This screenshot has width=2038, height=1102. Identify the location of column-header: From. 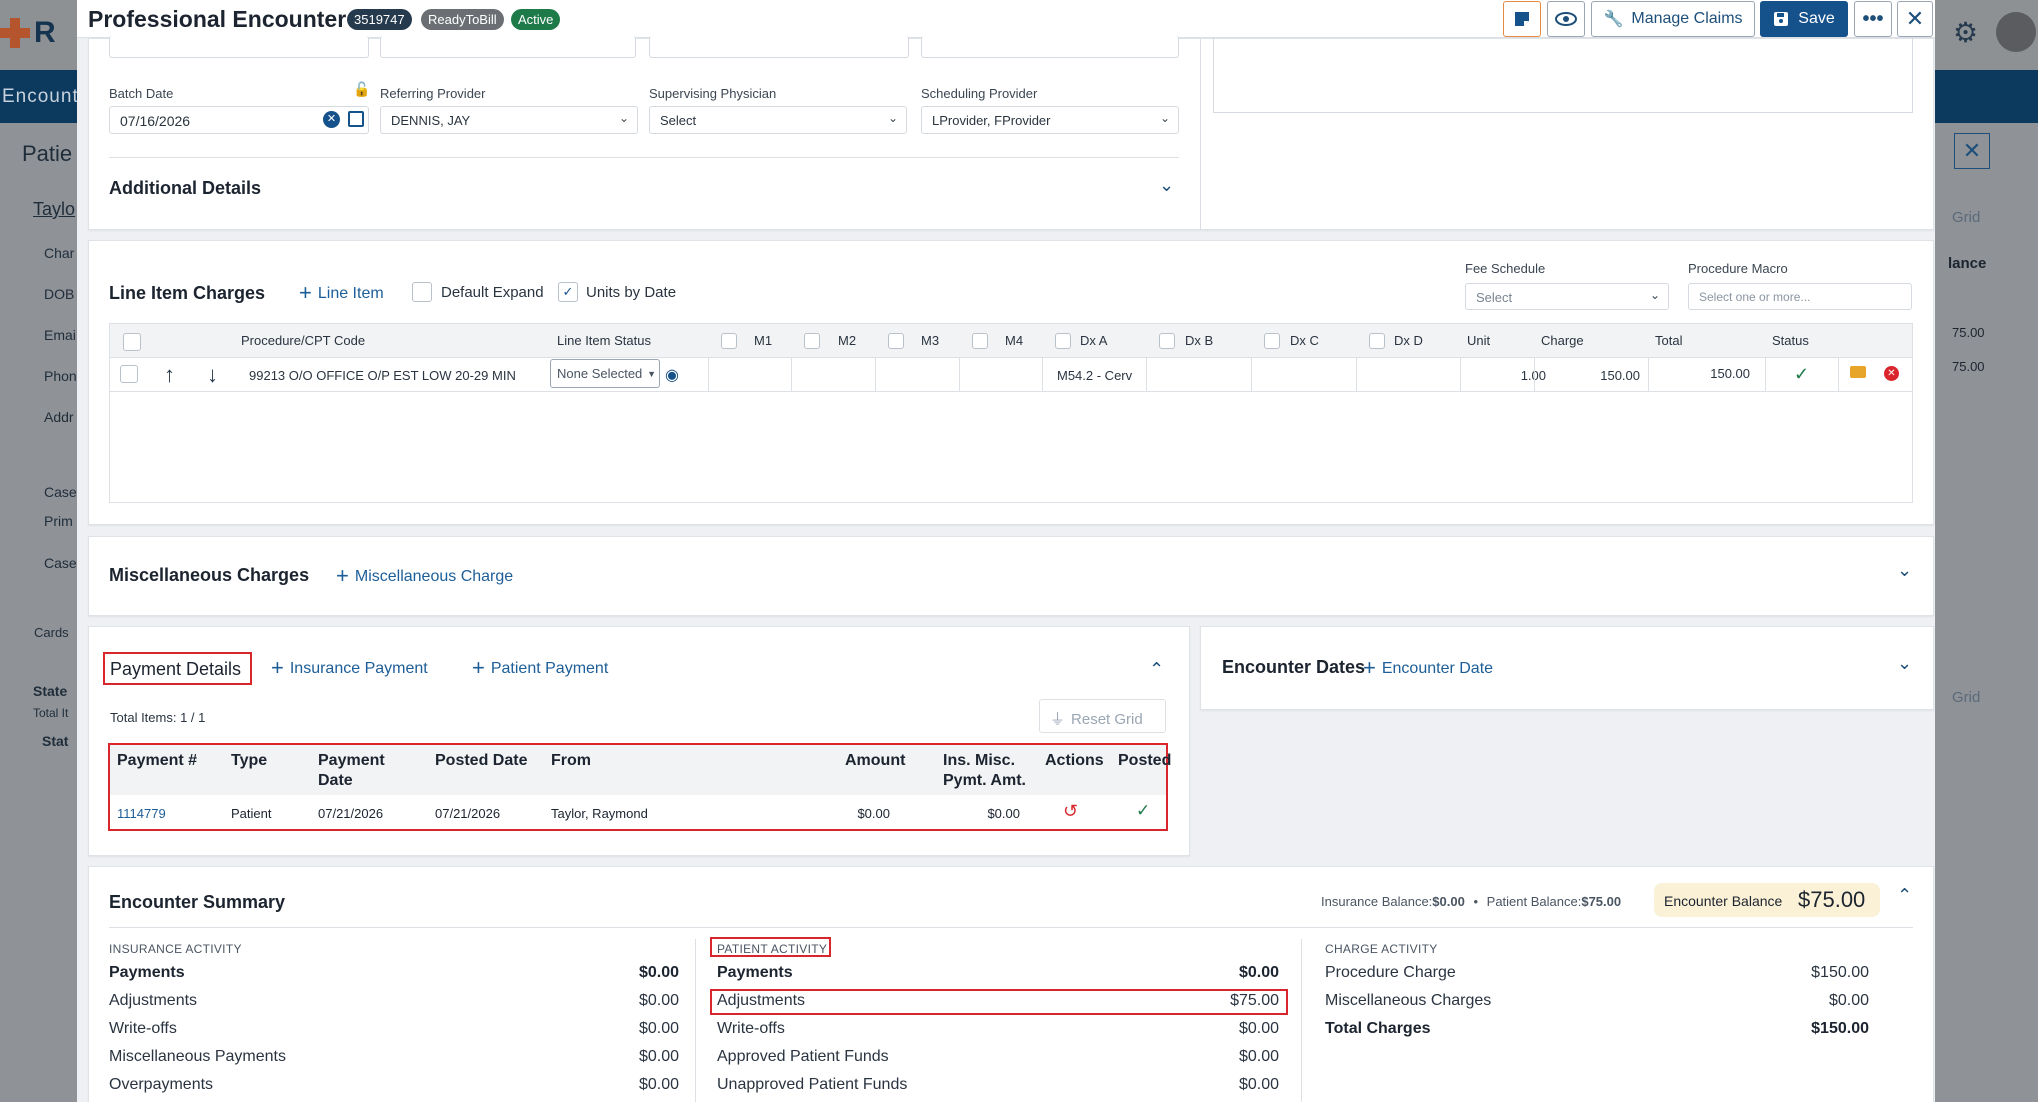
(571, 760).